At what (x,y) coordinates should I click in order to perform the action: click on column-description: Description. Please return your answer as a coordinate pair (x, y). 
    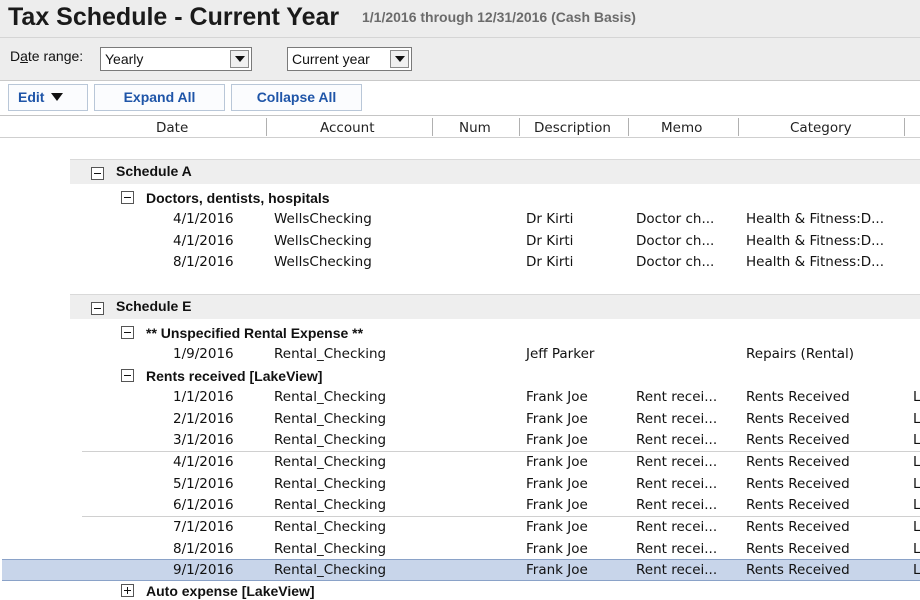
    Looking at the image, I should click on (572, 128).